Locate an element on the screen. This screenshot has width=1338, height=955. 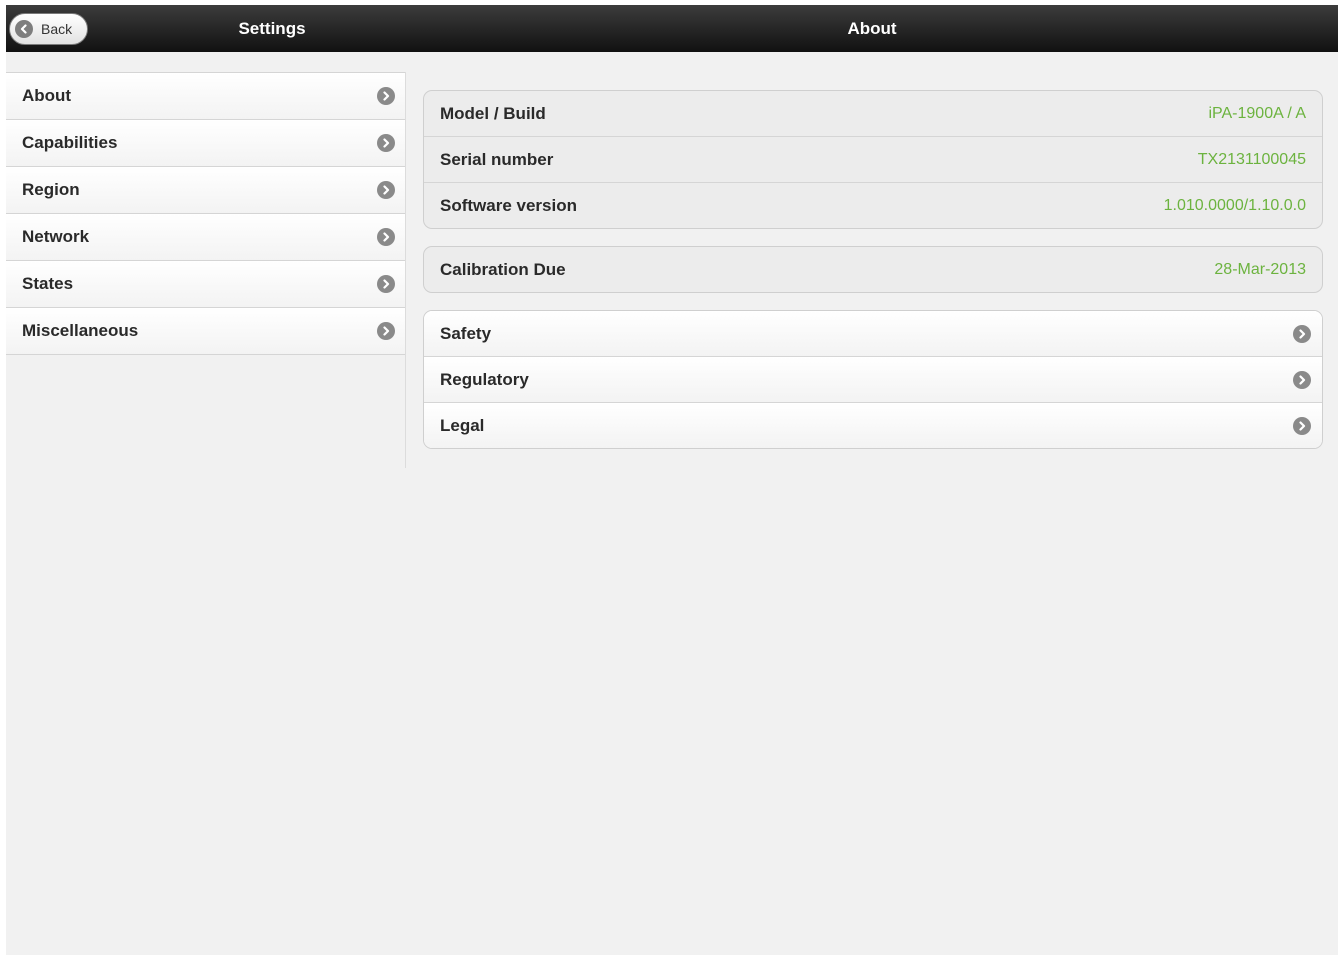
legal-row: Legal is located at coordinates (873, 425).